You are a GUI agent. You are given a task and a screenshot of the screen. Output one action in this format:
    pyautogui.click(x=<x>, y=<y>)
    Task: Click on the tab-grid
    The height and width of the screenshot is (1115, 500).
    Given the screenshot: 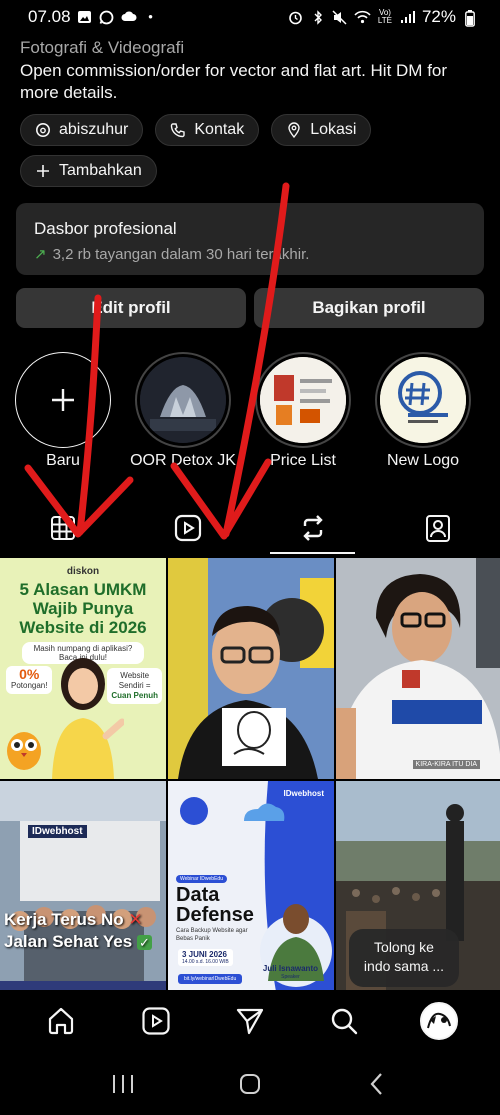 What is the action you would take?
    pyautogui.click(x=62, y=528)
    